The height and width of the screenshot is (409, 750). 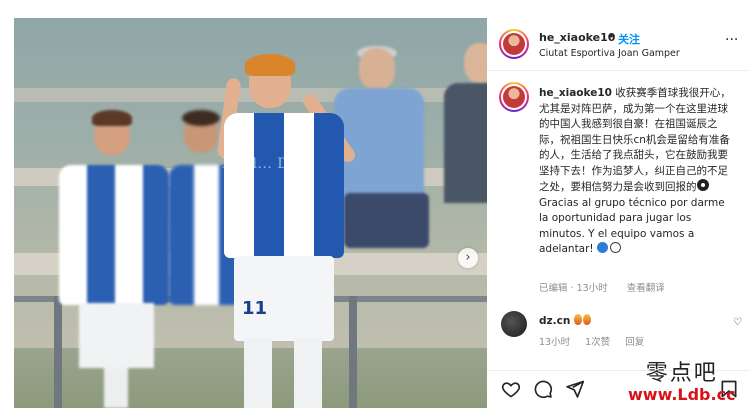 I want to click on teammate-player, so click(x=114, y=259).